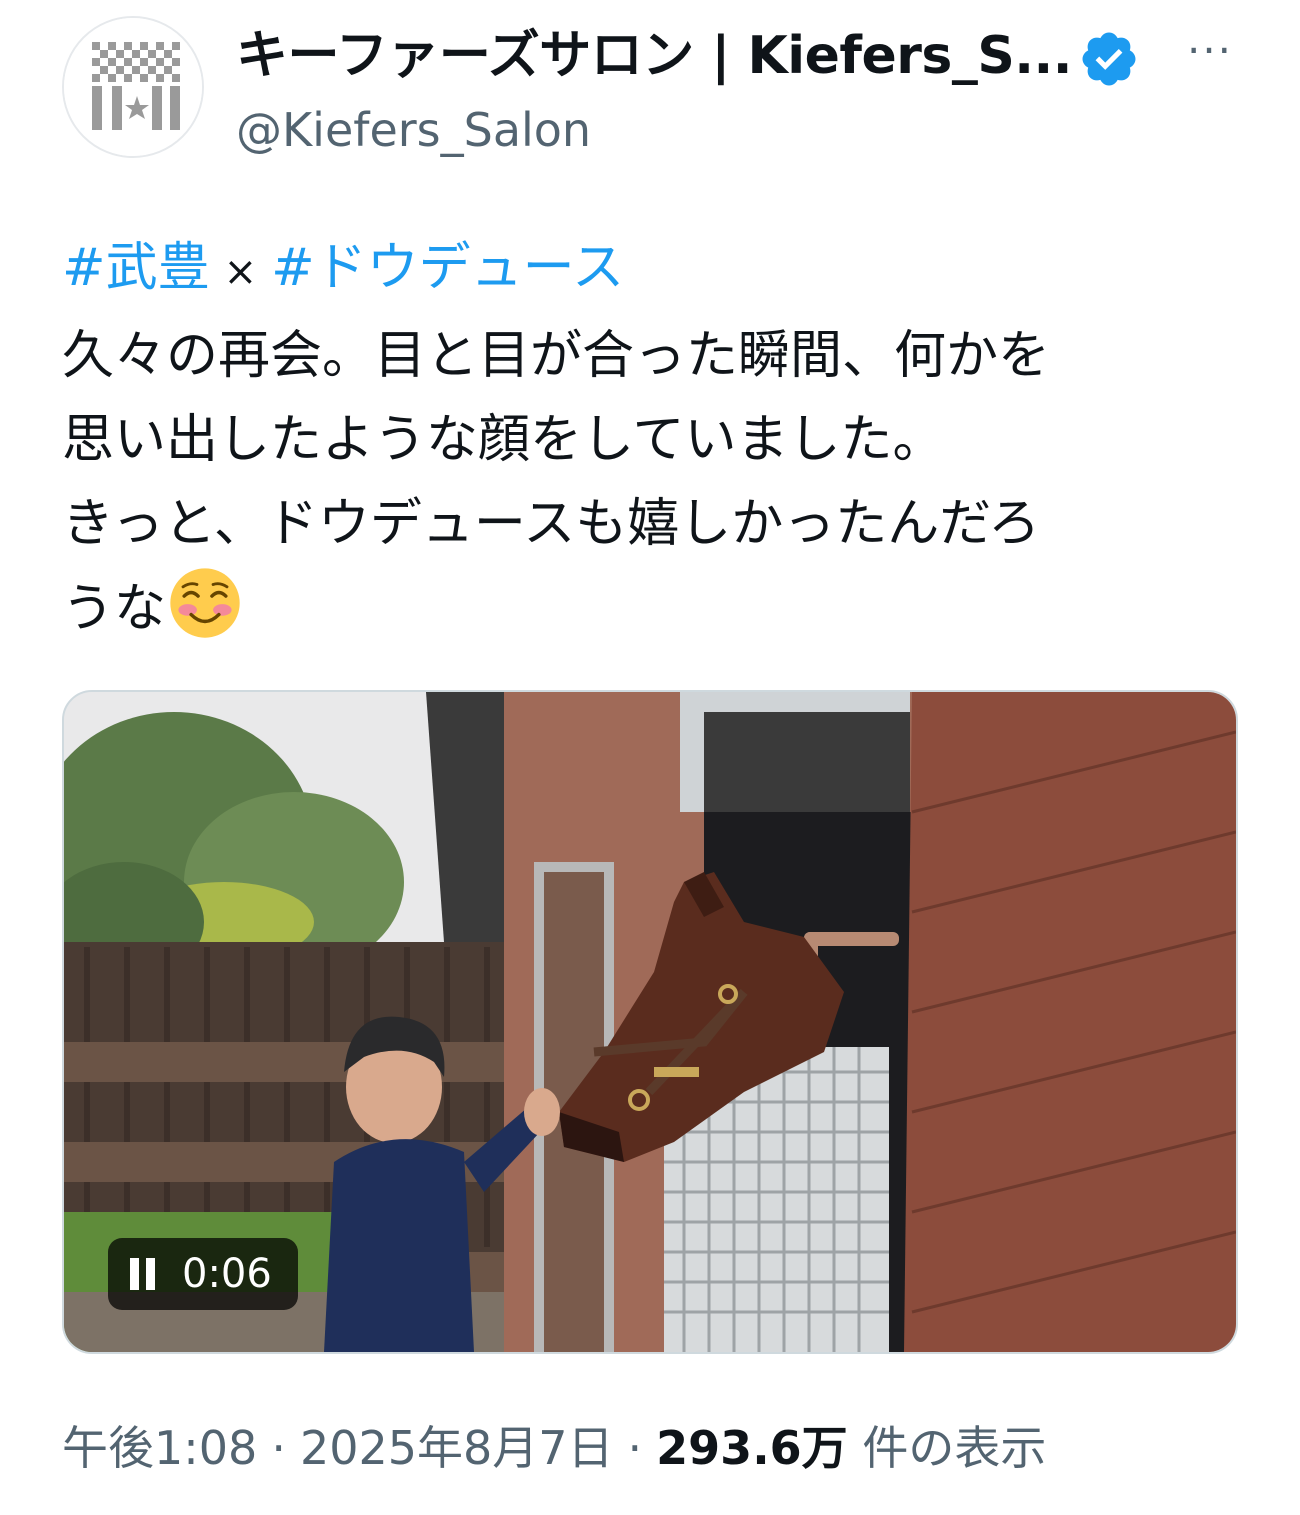 This screenshot has height=1515, width=1300. What do you see at coordinates (159, 1448) in the screenshot?
I see `post-time: 午後1:08` at bounding box center [159, 1448].